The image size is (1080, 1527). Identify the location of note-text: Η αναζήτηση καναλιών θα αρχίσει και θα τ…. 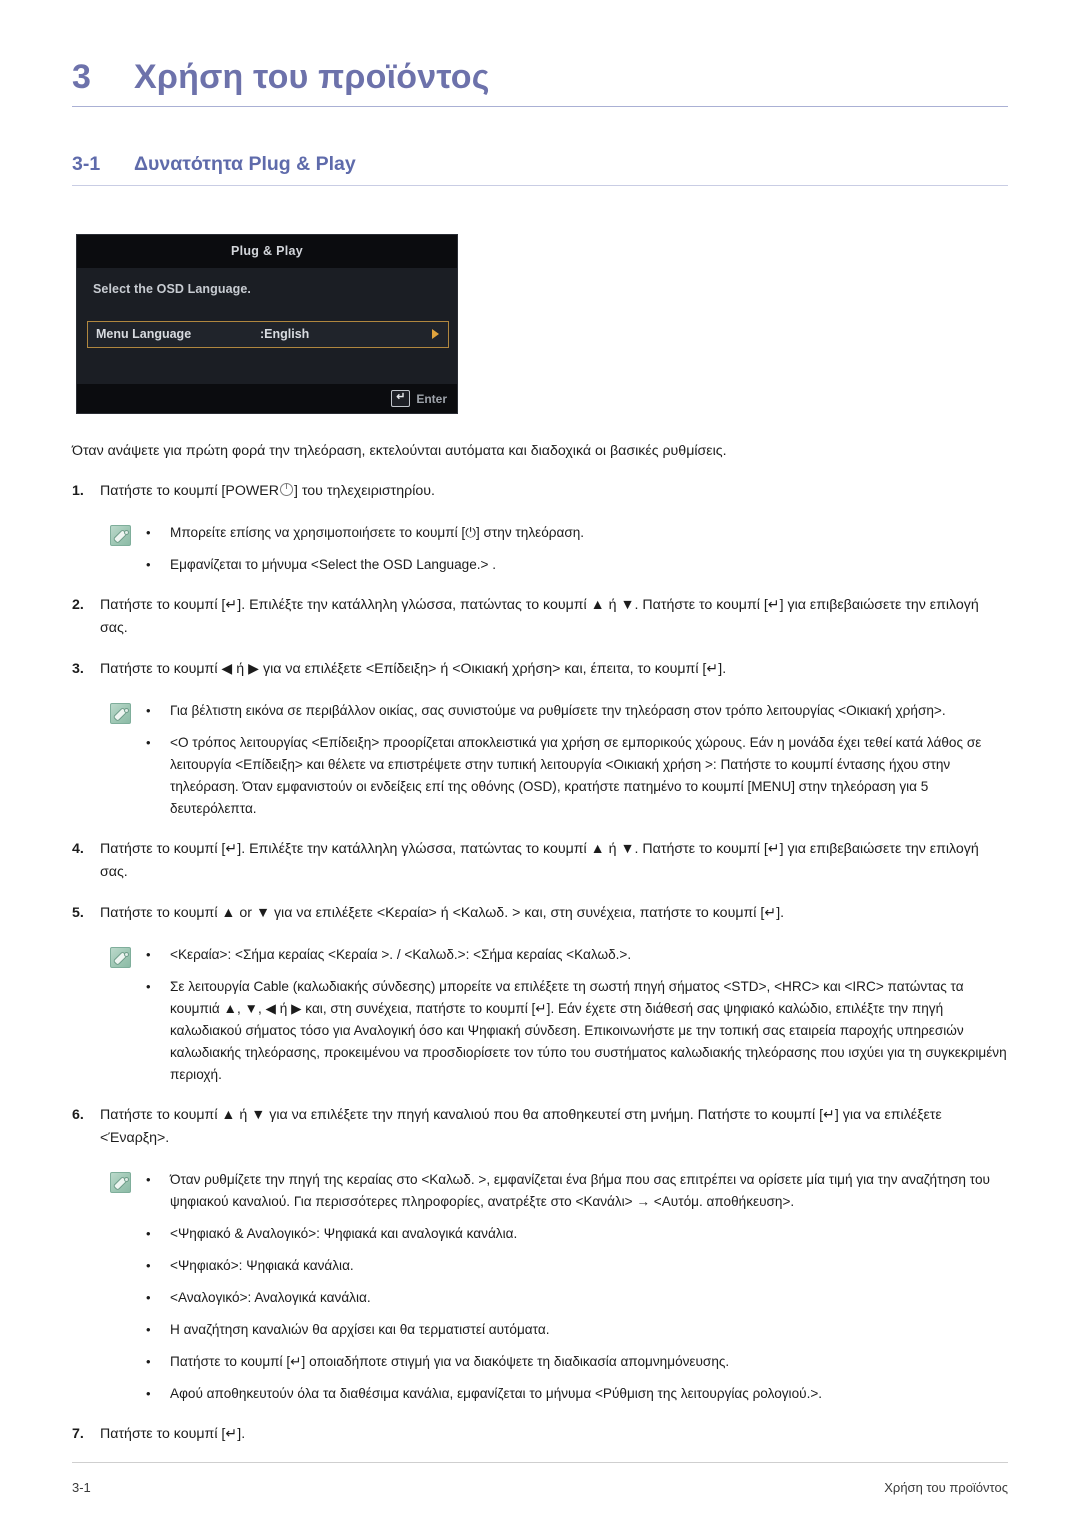
(360, 1330).